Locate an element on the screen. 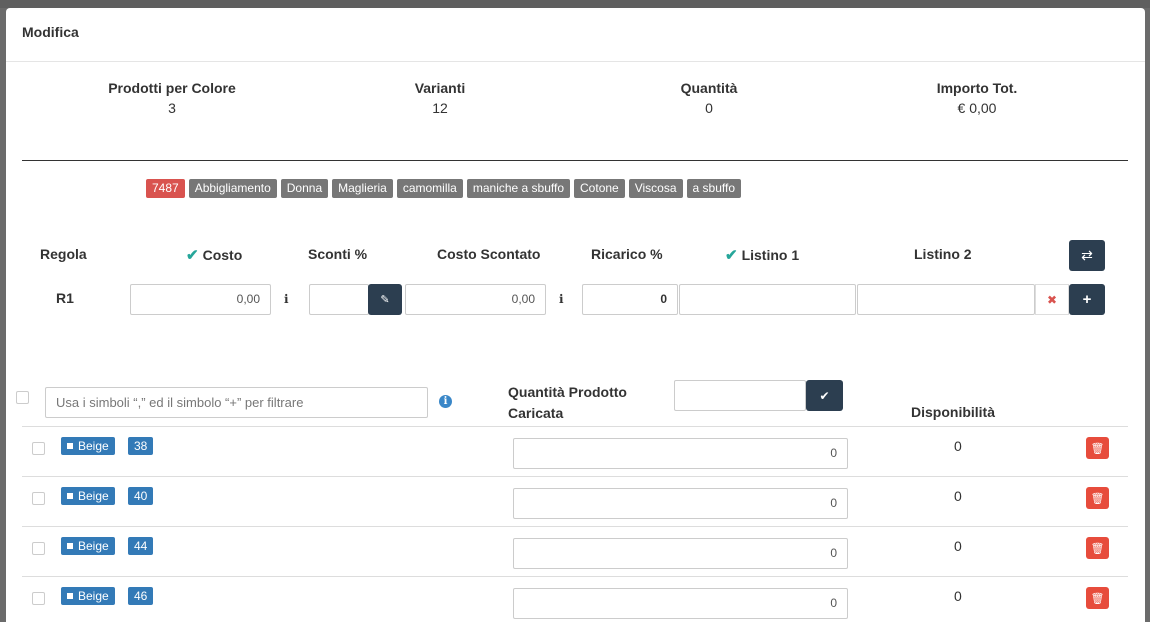 Image resolution: width=1150 pixels, height=622 pixels. header-costo: ✔ Costo is located at coordinates (214, 255).